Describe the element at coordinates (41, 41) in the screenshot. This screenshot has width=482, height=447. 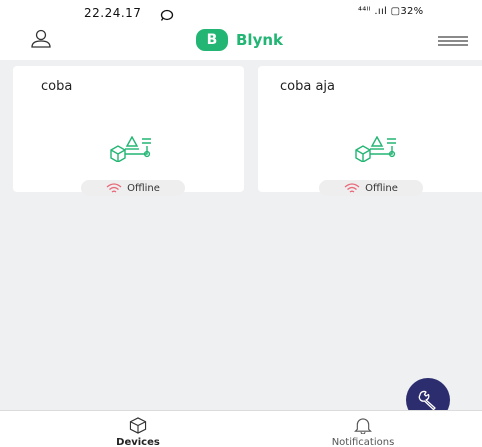
I see `user-icon` at that location.